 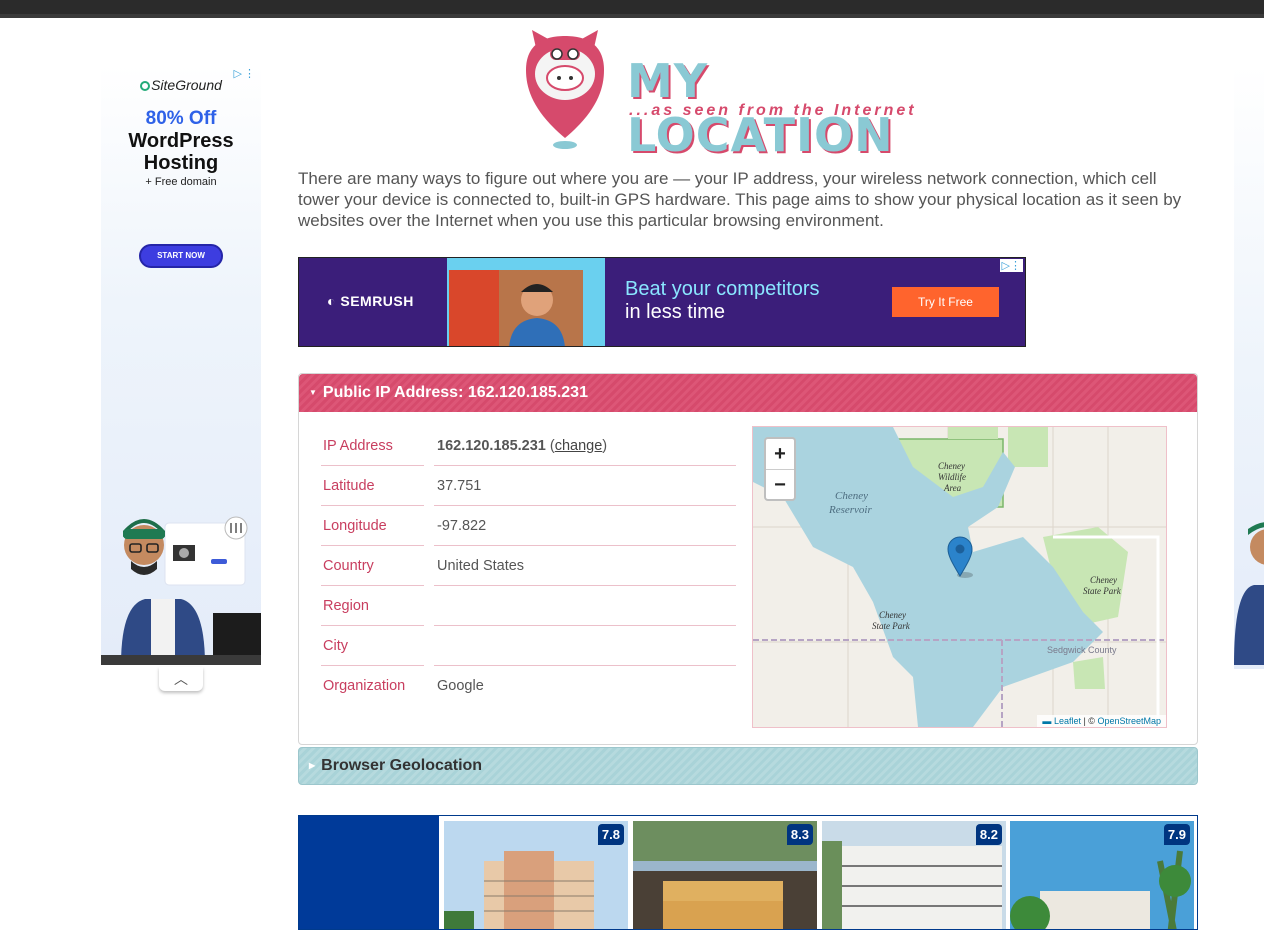 I want to click on banner-headline-line1: Beat your competitors, so click(x=722, y=289).